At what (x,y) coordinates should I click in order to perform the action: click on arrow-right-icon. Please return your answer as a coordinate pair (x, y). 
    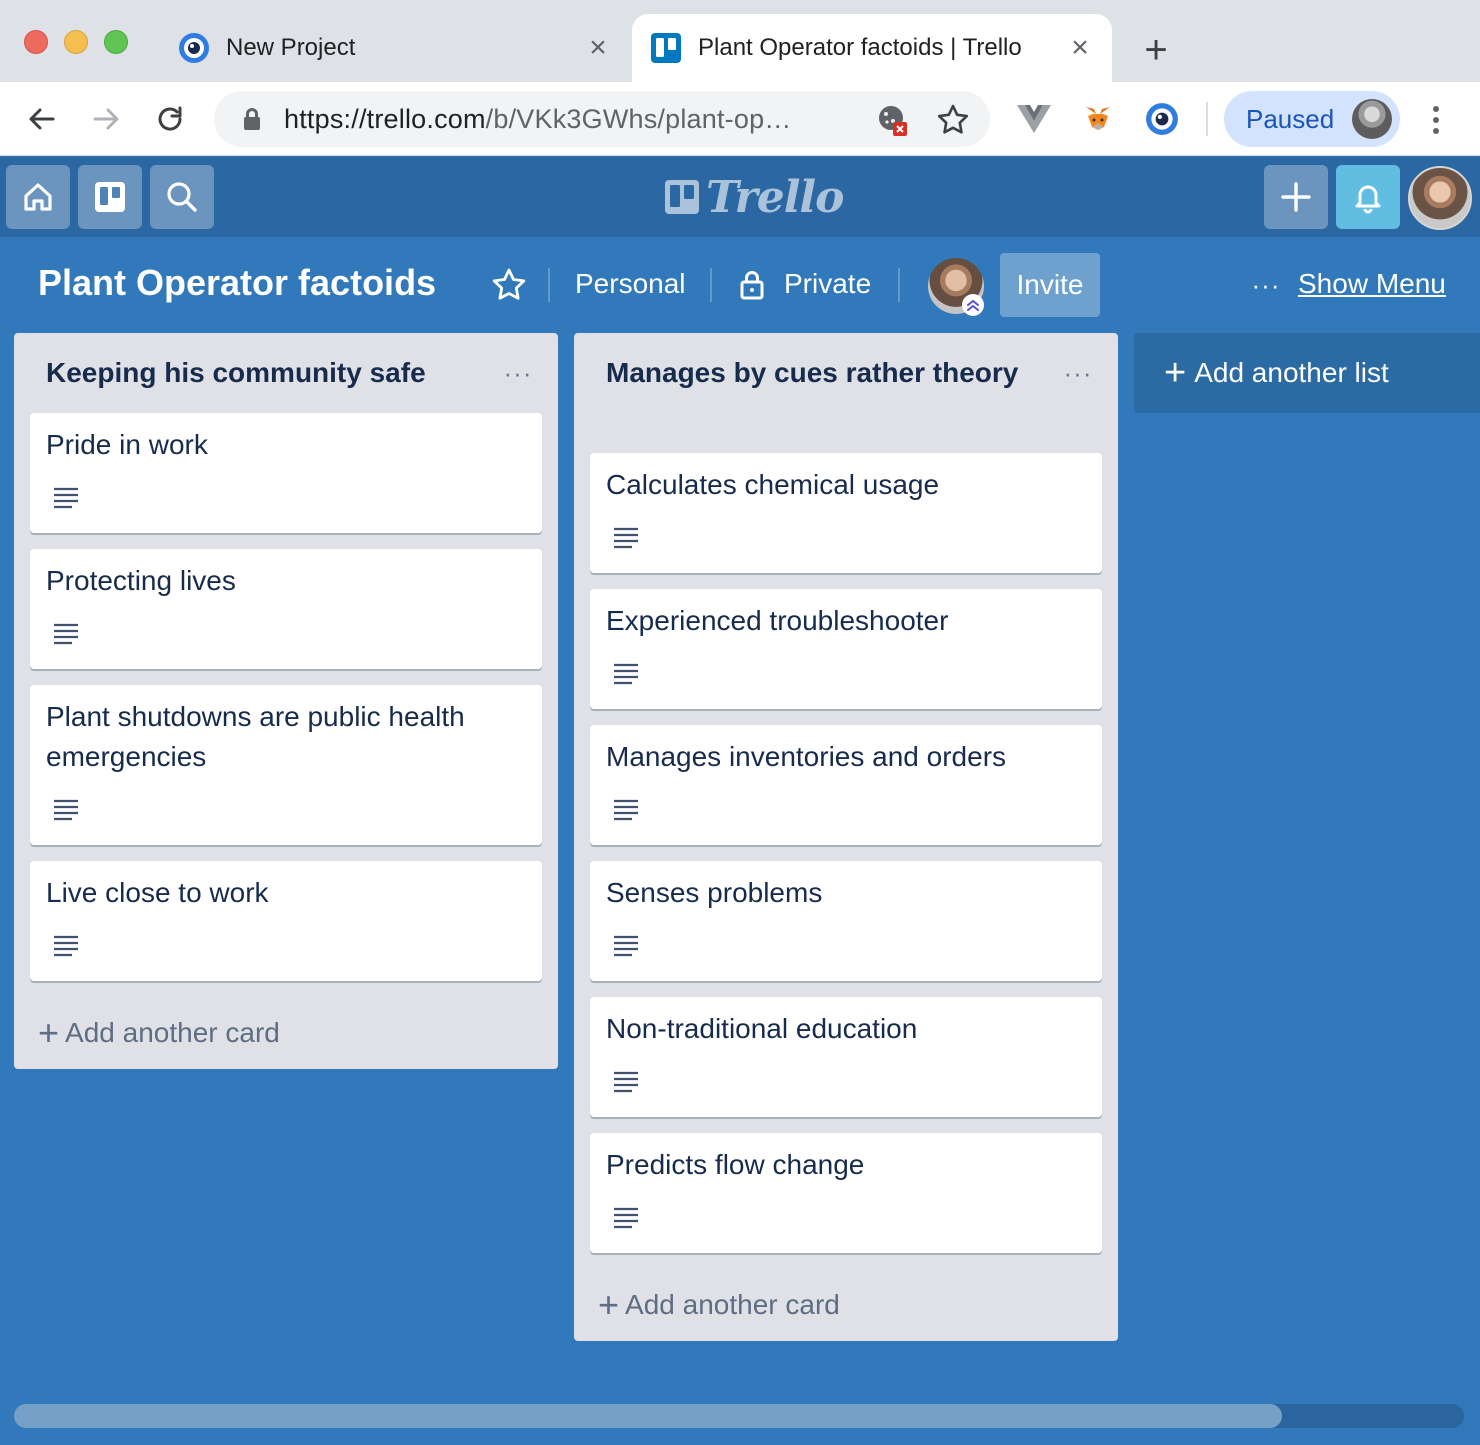
    Looking at the image, I should click on (106, 119).